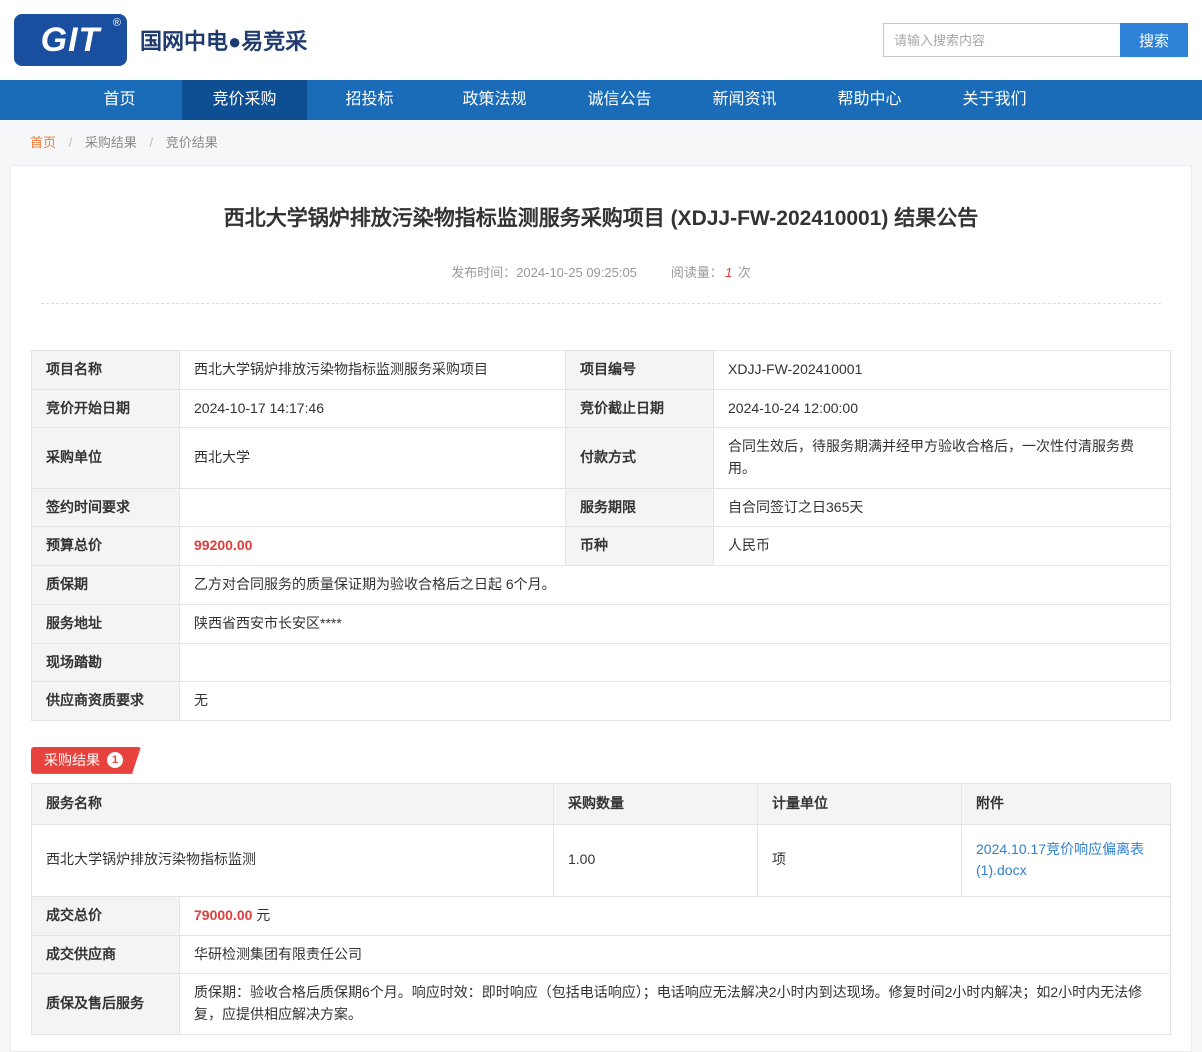 The height and width of the screenshot is (1052, 1202). Describe the element at coordinates (1154, 40) in the screenshot. I see `search-button: 搜索` at that location.